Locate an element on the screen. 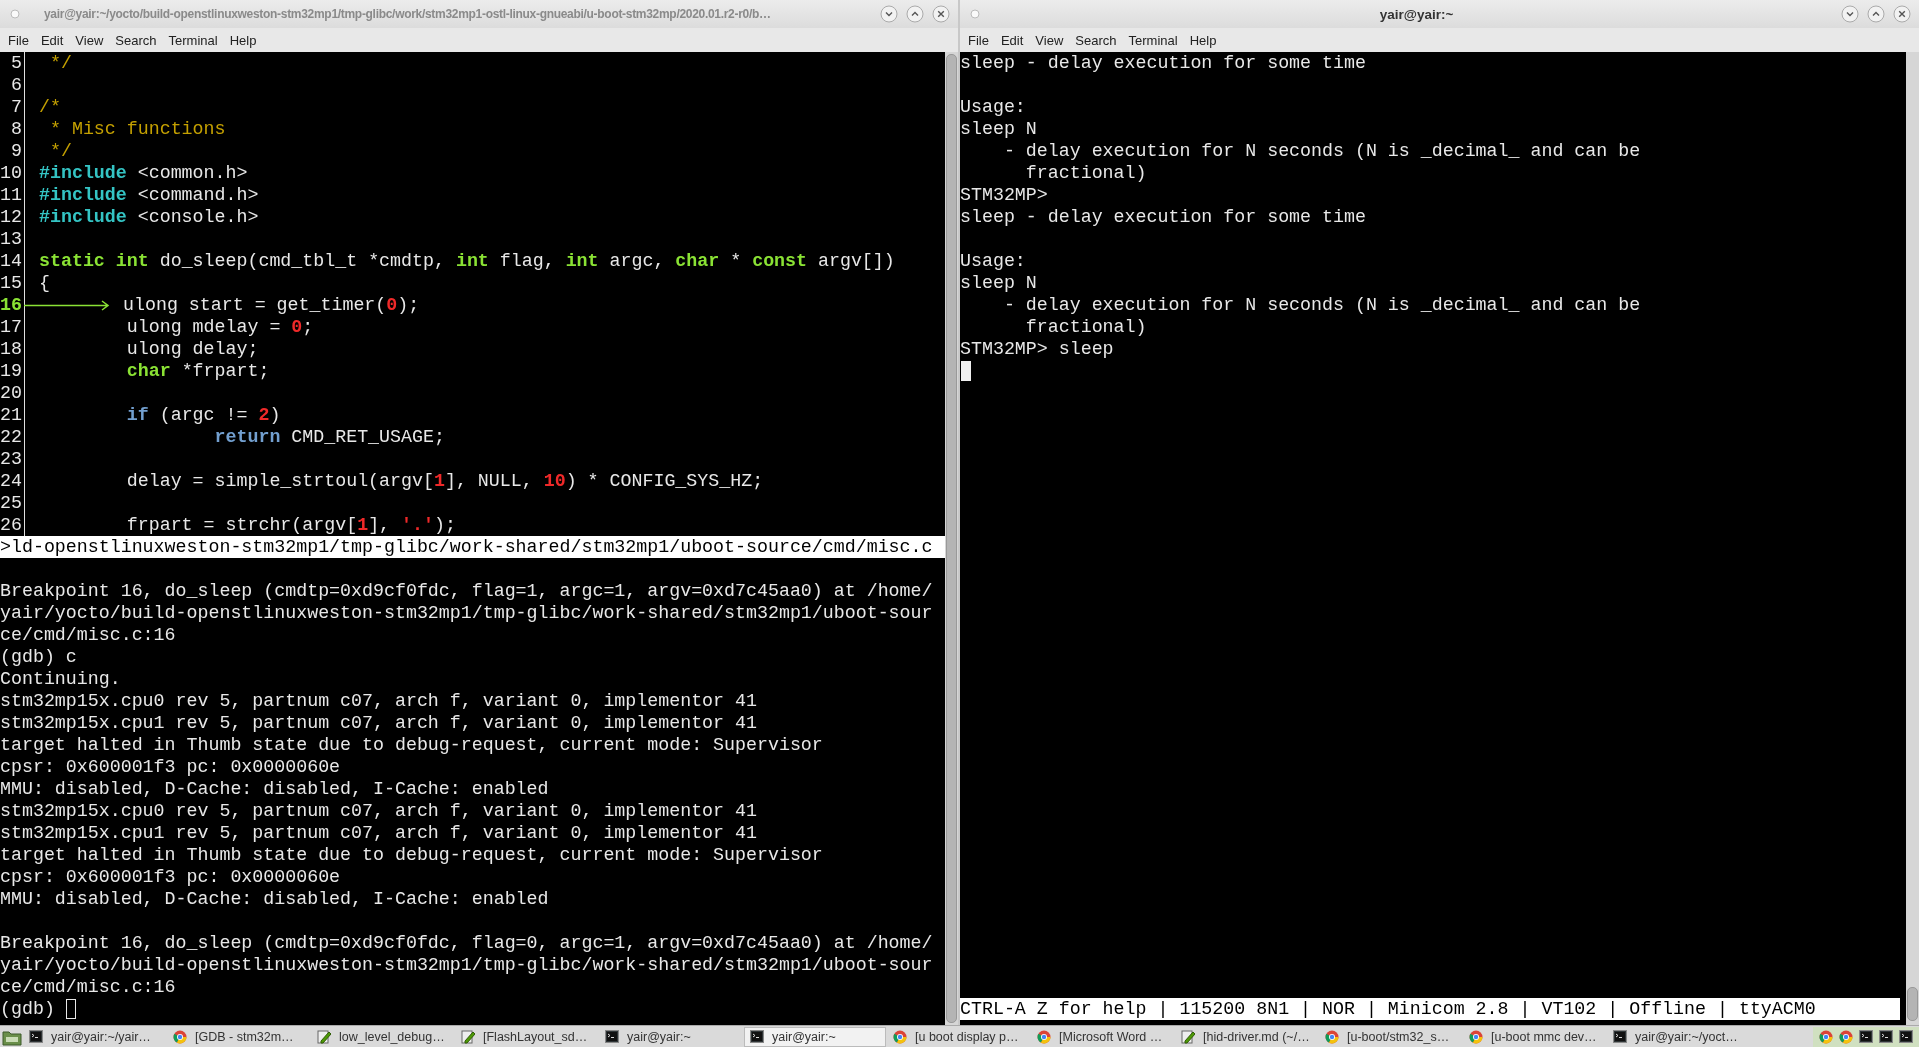  code-line: if (argc != 2) is located at coordinates (203, 415).